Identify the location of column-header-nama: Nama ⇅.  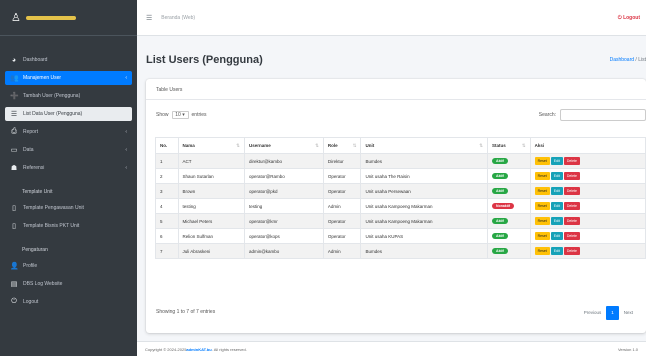
(211, 145).